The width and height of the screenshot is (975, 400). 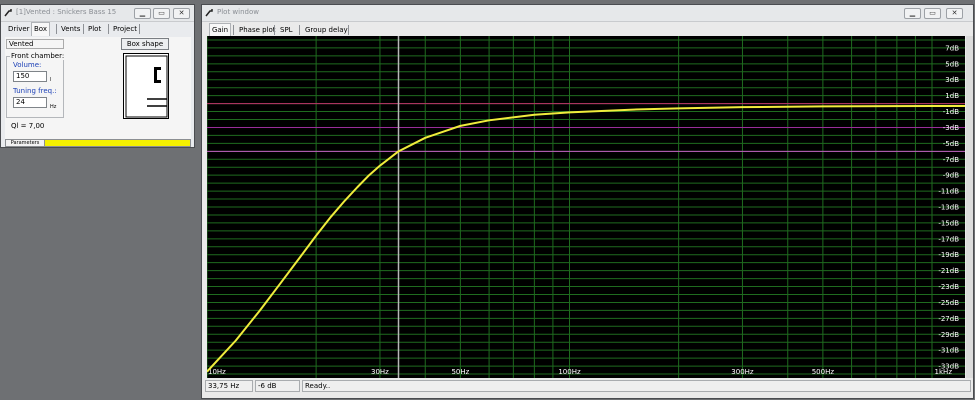 I want to click on tab-group-delay: Group delay, so click(x=326, y=30).